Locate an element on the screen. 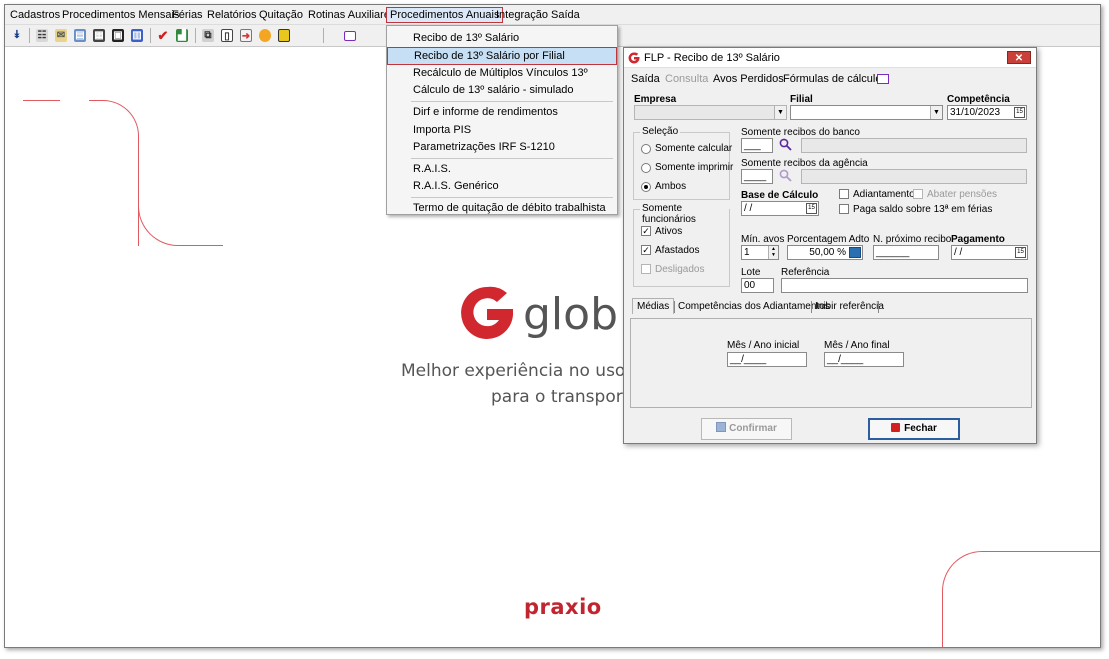 The image size is (1109, 659). n-proximo-recibo-value: ______ is located at coordinates (893, 252).